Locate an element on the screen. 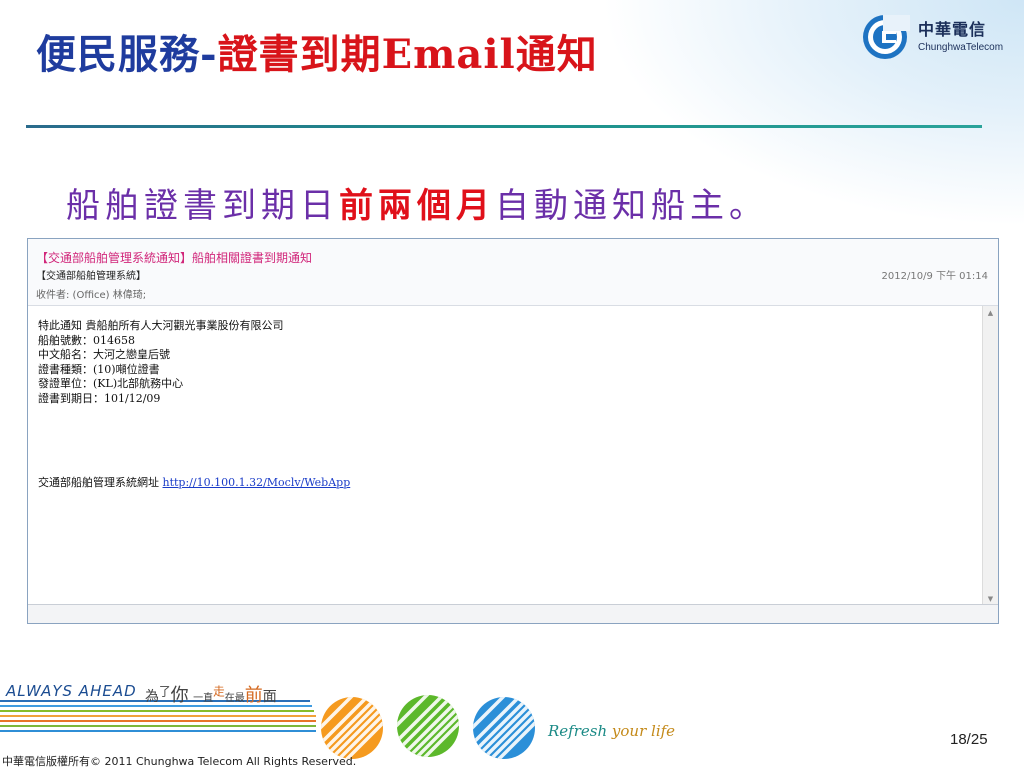  subtitle-post: 自動通知船主。 is located at coordinates (631, 206).